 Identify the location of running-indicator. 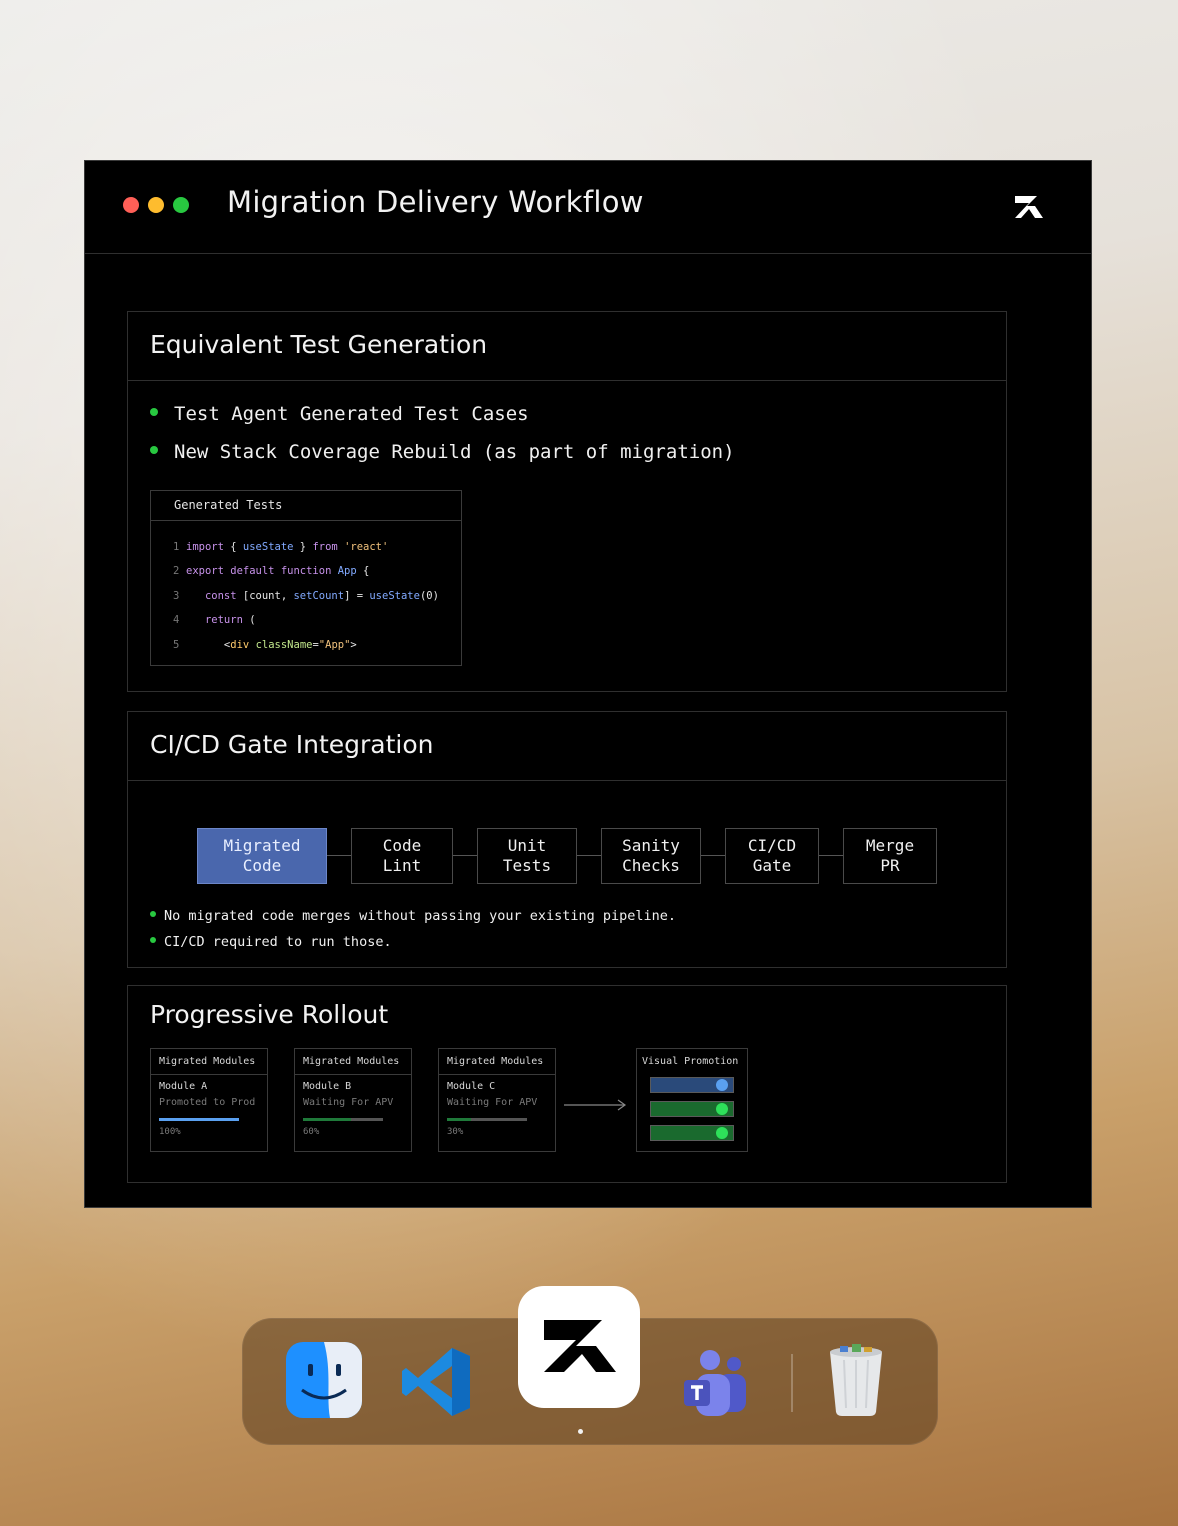
(580, 1431).